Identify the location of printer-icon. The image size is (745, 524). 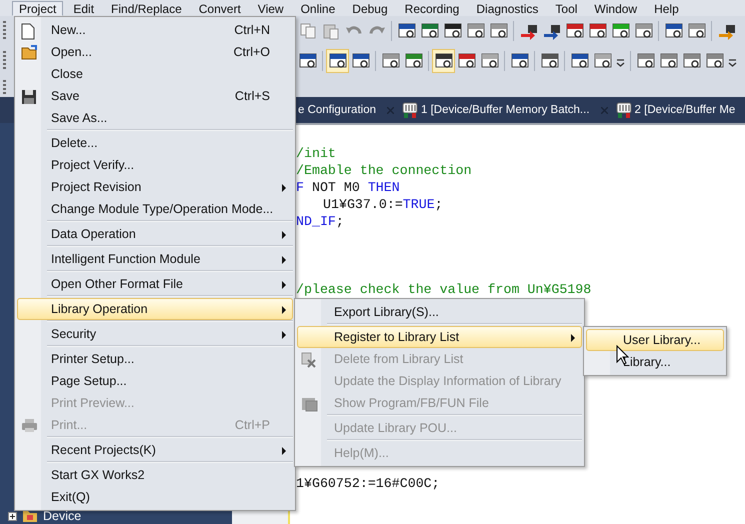
(29, 425).